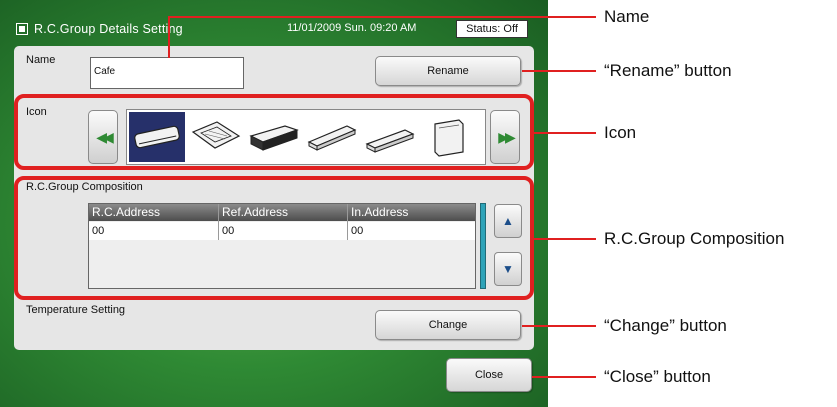  What do you see at coordinates (627, 16) in the screenshot?
I see `callout-name: Name` at bounding box center [627, 16].